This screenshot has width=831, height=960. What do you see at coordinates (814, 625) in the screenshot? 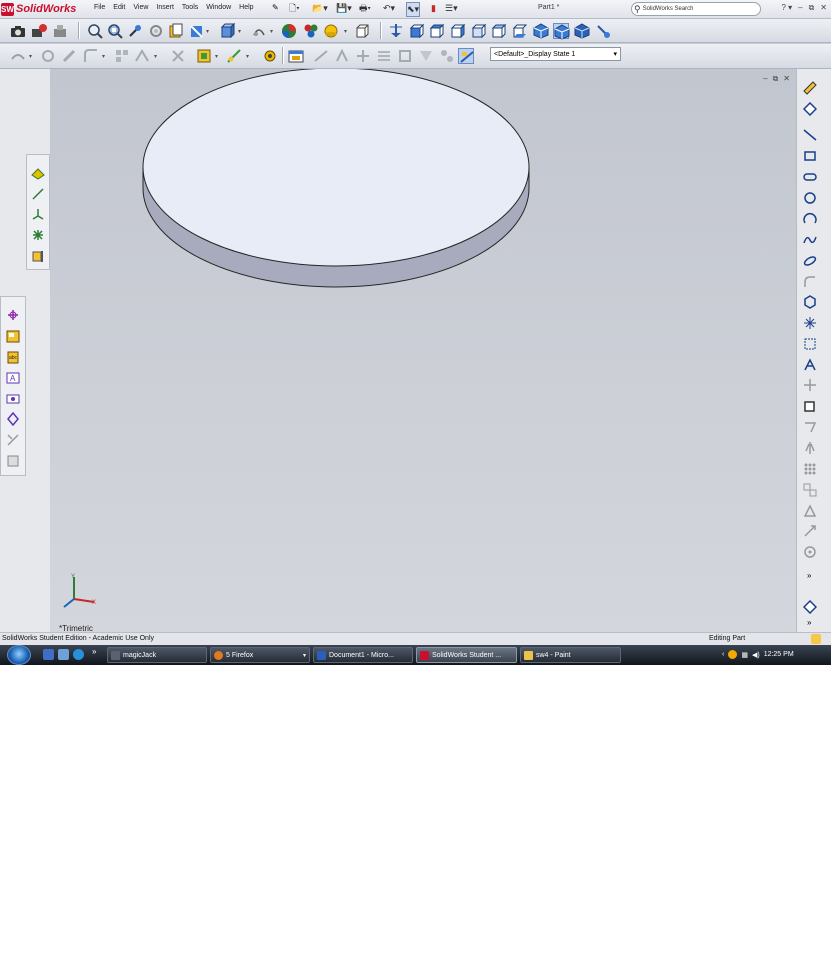
I see `expand-toolbar-icon: »` at bounding box center [814, 625].